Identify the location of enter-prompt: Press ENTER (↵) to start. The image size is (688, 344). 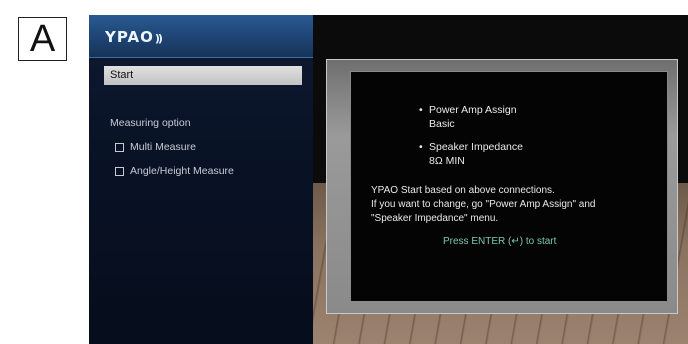
(500, 241).